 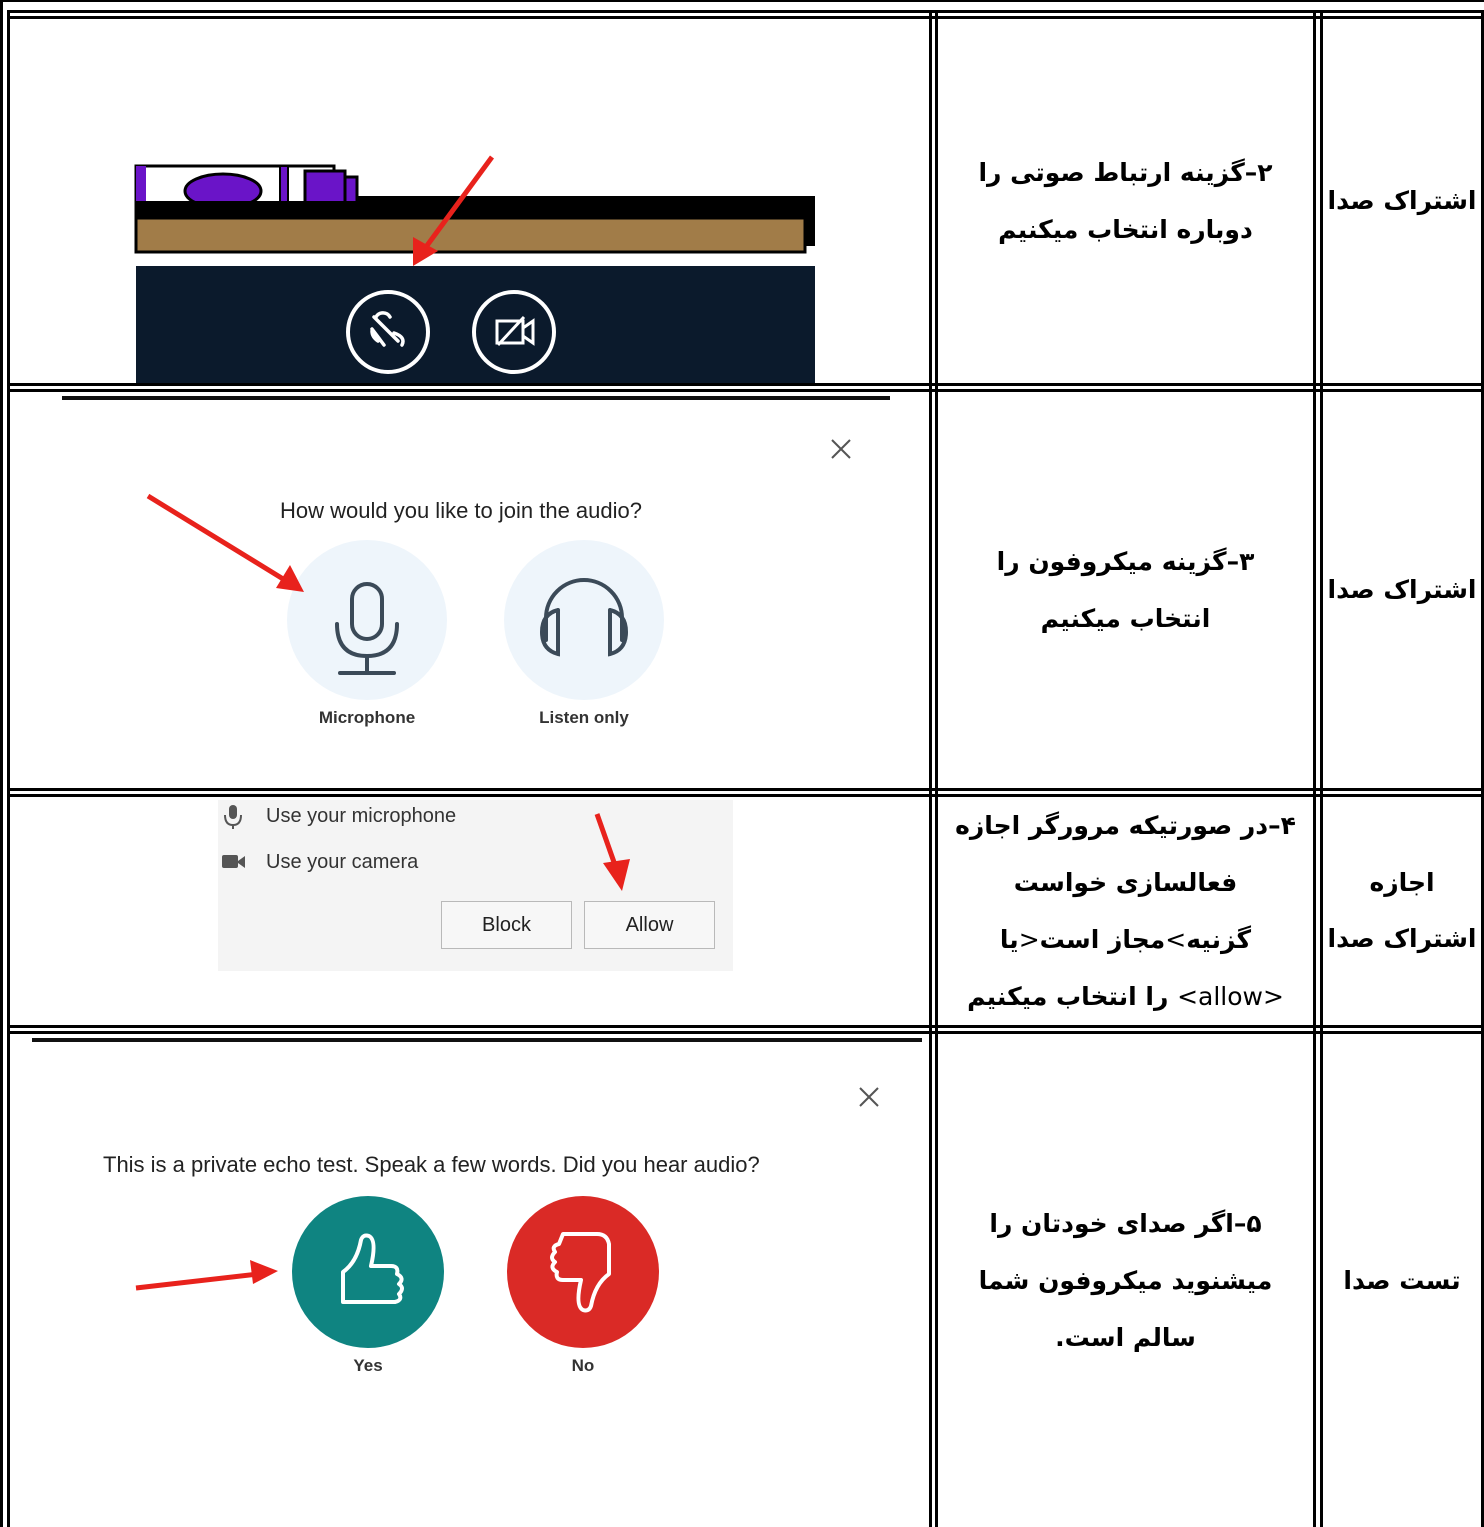 I want to click on row-divider-3a, so click(x=745, y=1026).